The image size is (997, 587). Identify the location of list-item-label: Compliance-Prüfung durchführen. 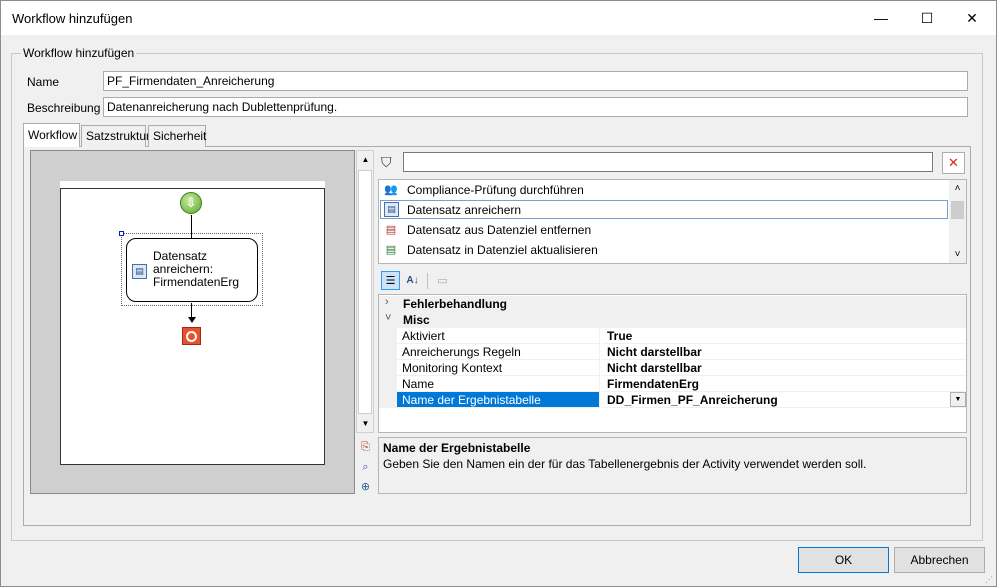
(495, 189).